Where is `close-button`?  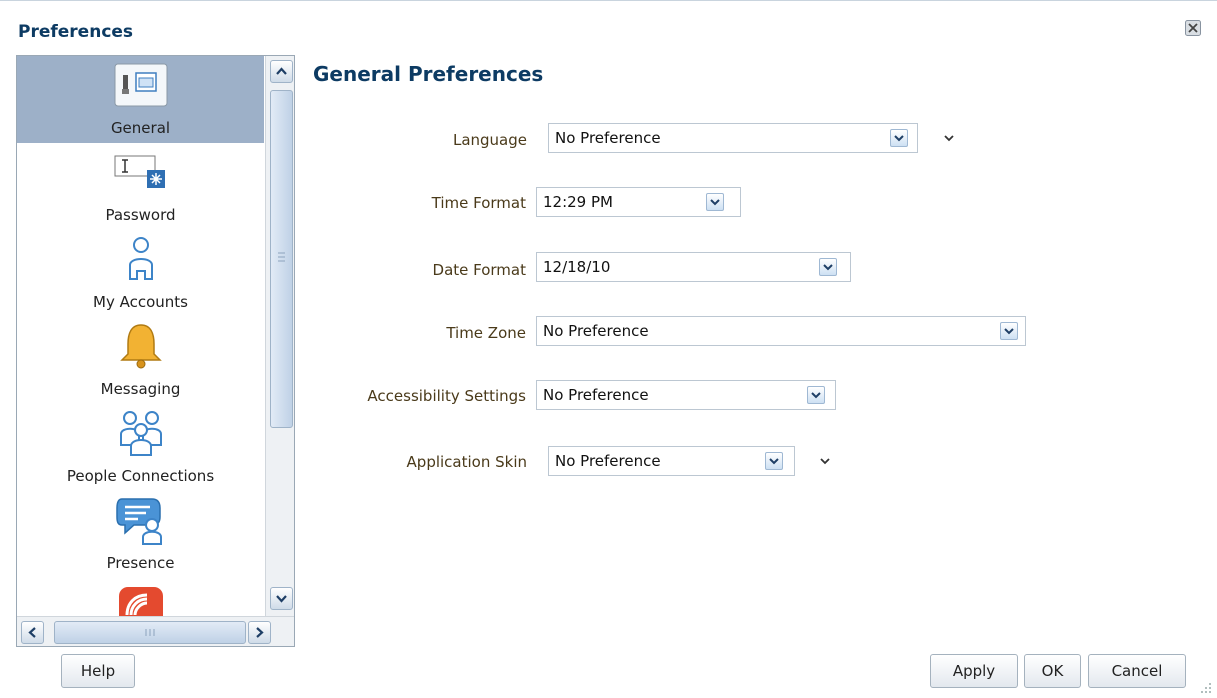
close-button is located at coordinates (1193, 28).